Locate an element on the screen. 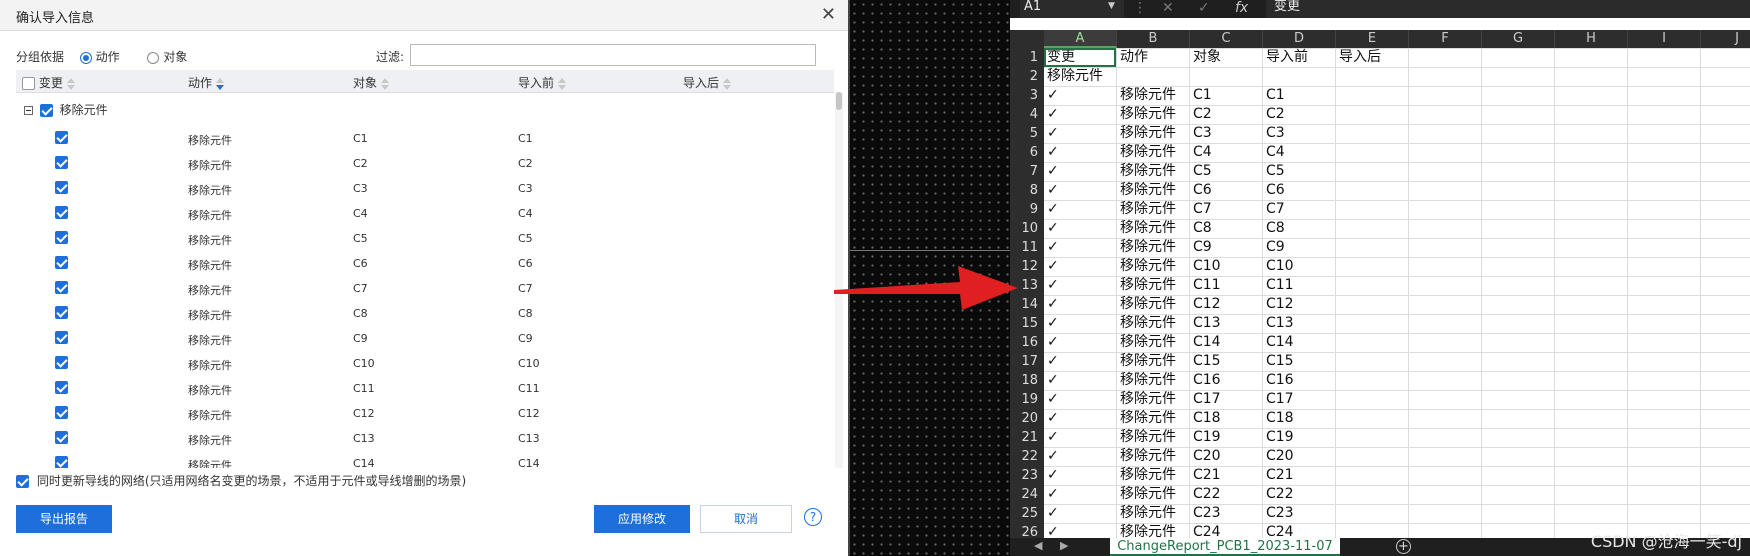 This screenshot has width=1750, height=556. cell: C3 is located at coordinates (1202, 133).